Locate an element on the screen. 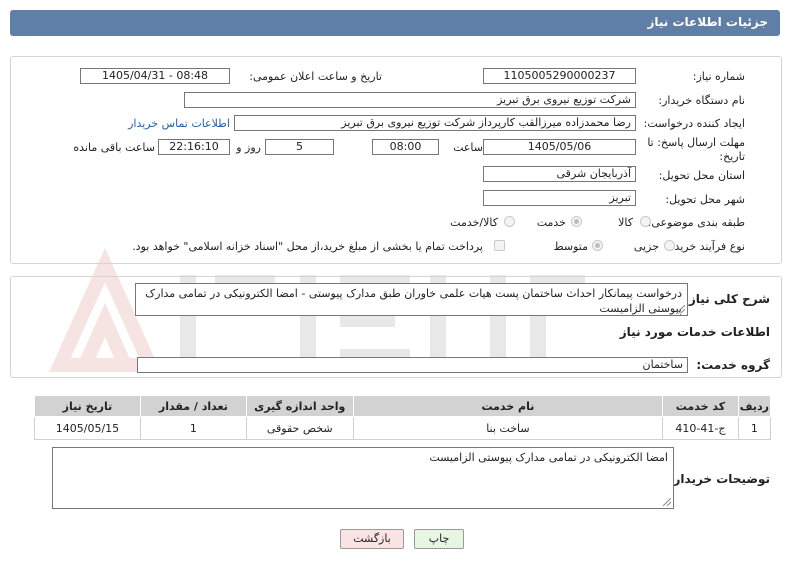  purchase-type-label: نوع فرآیند خرید : is located at coordinates (706, 246).